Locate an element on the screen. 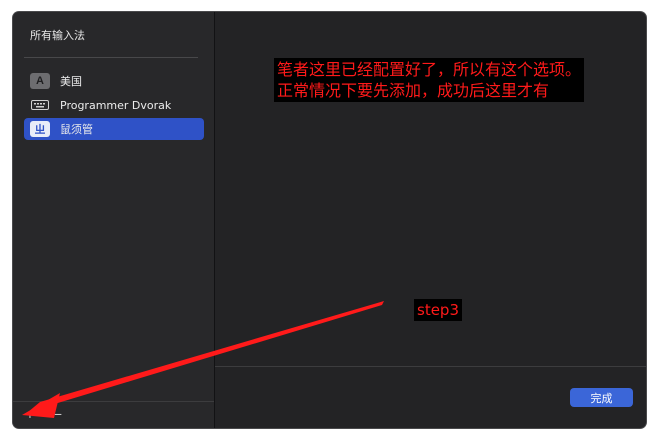 This screenshot has width=659, height=441. arrow-head is located at coordinates (41, 405).